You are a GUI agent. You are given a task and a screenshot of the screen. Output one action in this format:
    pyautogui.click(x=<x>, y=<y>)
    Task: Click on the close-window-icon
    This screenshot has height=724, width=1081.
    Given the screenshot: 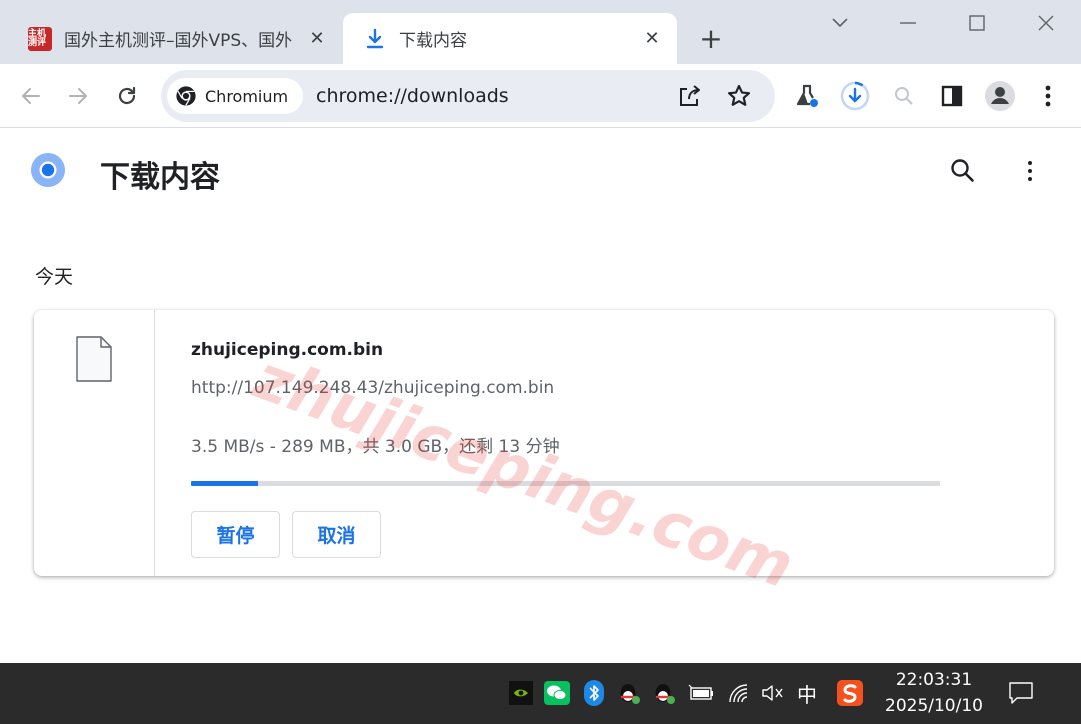 What is the action you would take?
    pyautogui.click(x=1046, y=23)
    